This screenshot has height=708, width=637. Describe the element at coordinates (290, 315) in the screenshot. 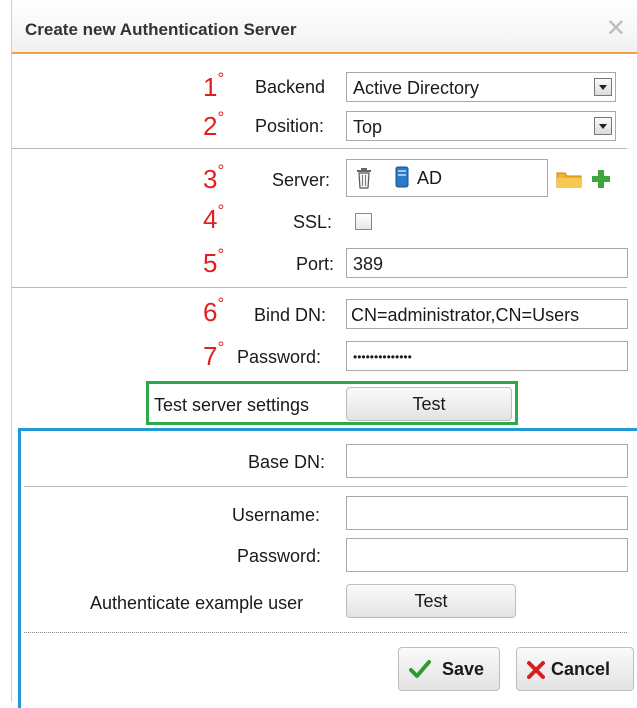

I see `bind-dn-label: Bind DN:` at that location.